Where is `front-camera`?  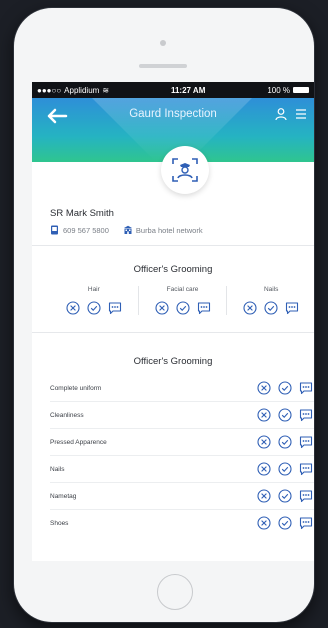 front-camera is located at coordinates (163, 43).